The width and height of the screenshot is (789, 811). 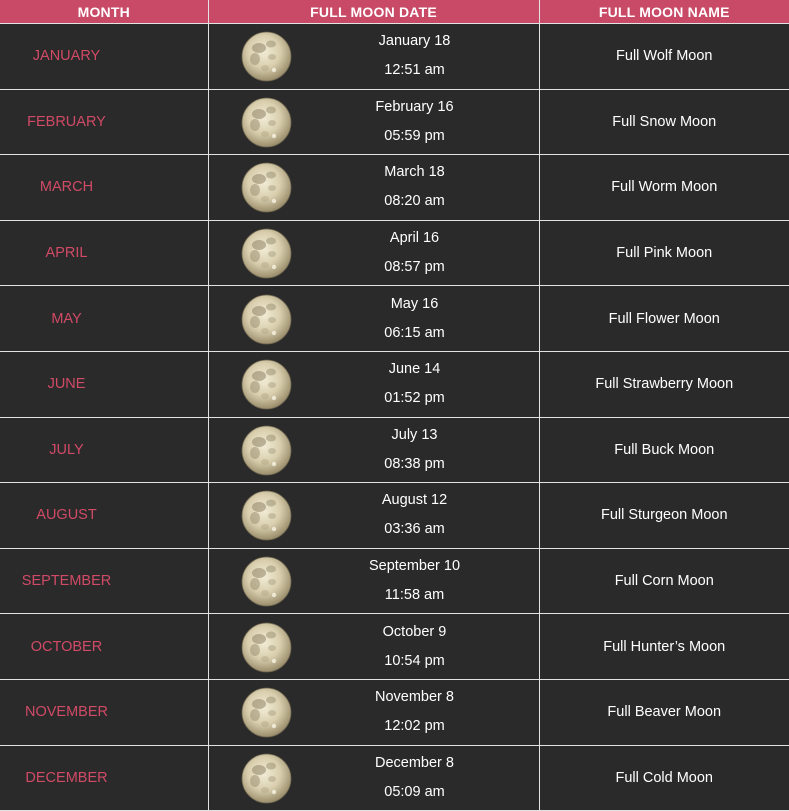 What do you see at coordinates (415, 581) in the screenshot?
I see `date-text: September 10 11:58 am` at bounding box center [415, 581].